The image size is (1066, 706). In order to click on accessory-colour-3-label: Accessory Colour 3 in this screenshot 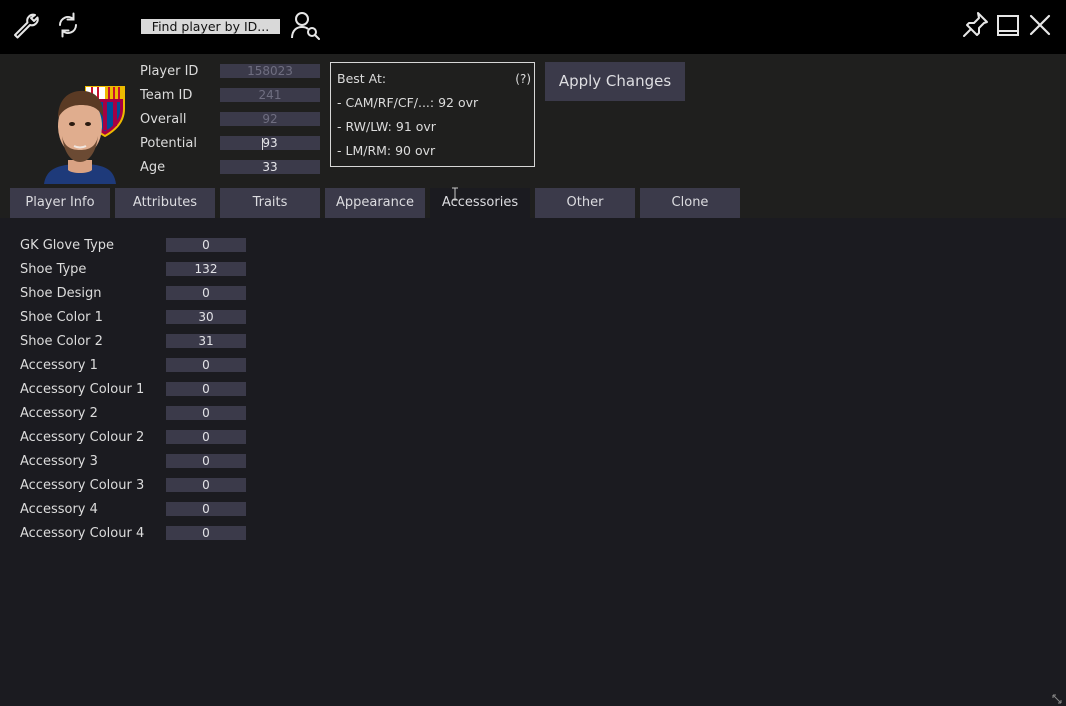, I will do `click(82, 485)`.